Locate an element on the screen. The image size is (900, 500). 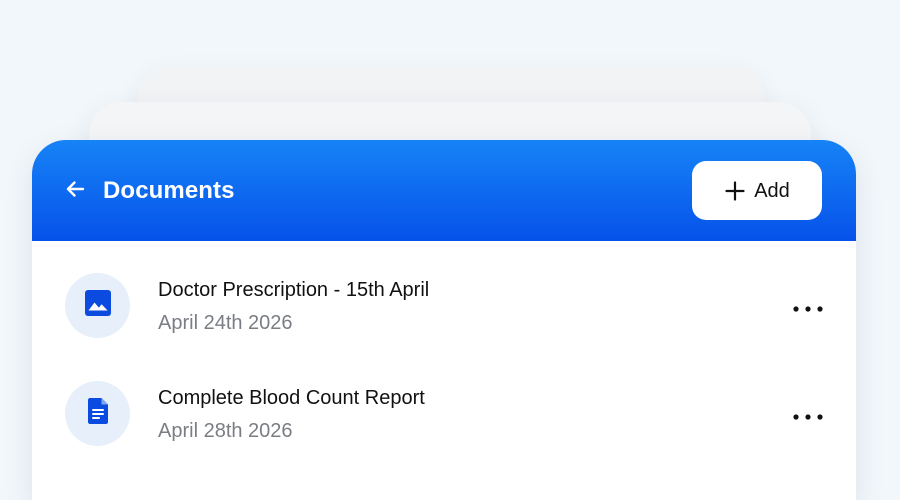
plus-icon is located at coordinates (735, 191).